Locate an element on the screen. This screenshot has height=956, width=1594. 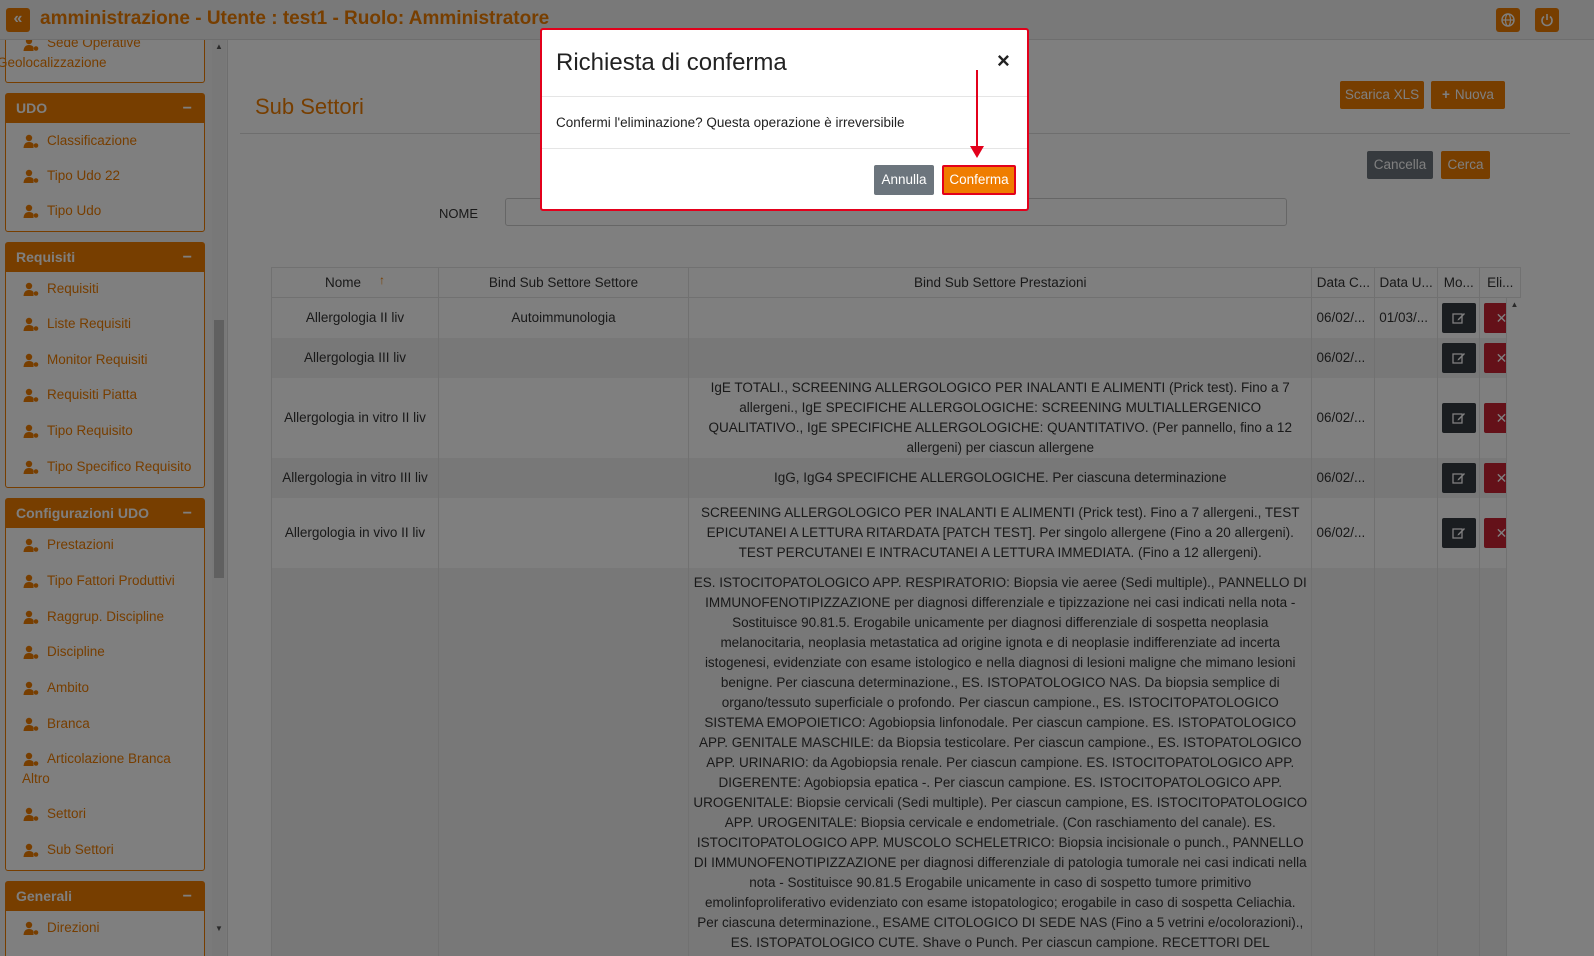
annotation-arrow-head-icon is located at coordinates (977, 152).